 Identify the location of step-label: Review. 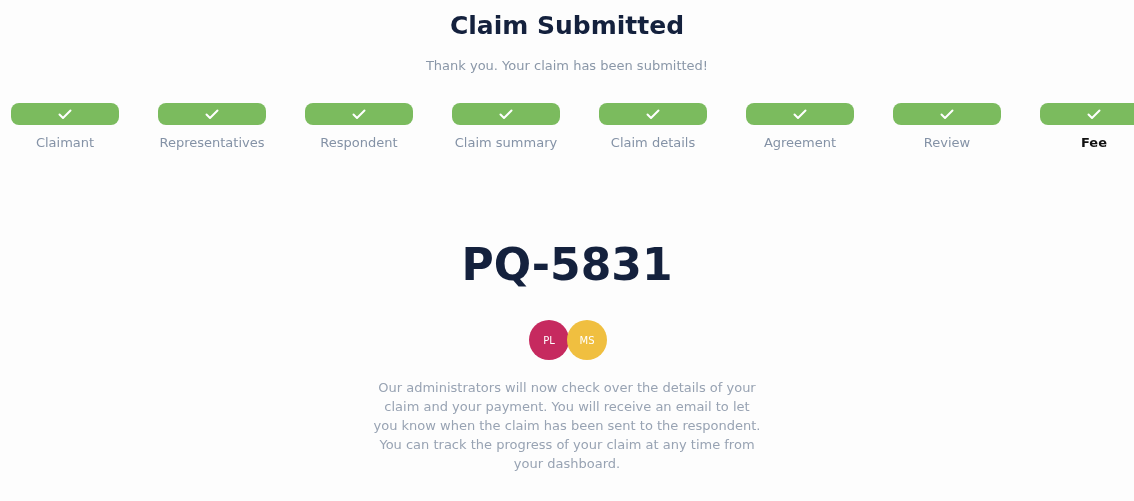
(947, 142).